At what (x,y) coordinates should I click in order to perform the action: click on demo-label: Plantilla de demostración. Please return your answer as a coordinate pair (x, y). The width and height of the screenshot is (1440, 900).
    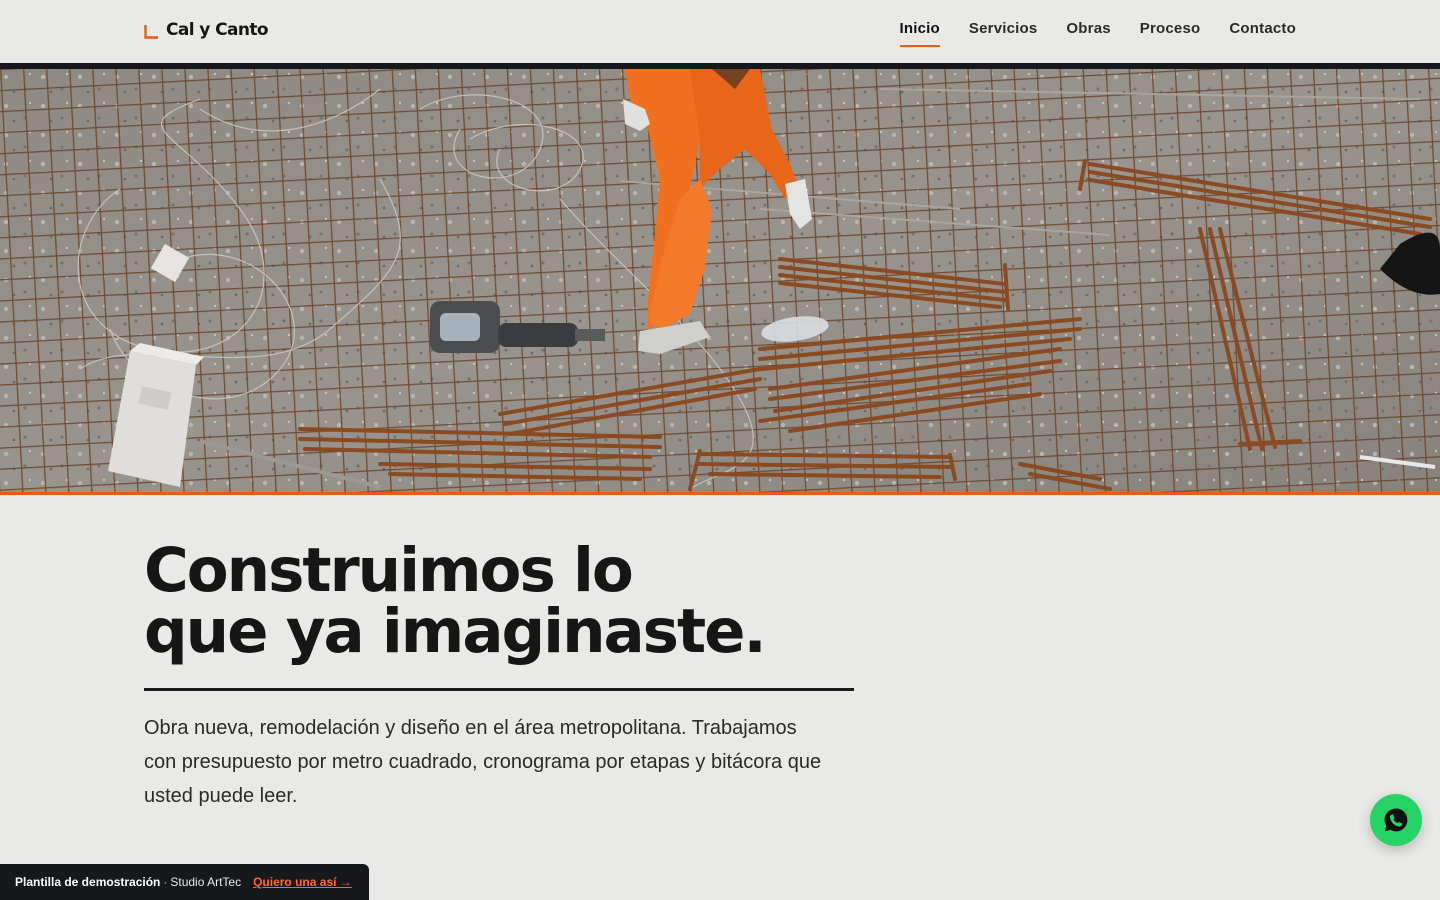
    Looking at the image, I should click on (88, 882).